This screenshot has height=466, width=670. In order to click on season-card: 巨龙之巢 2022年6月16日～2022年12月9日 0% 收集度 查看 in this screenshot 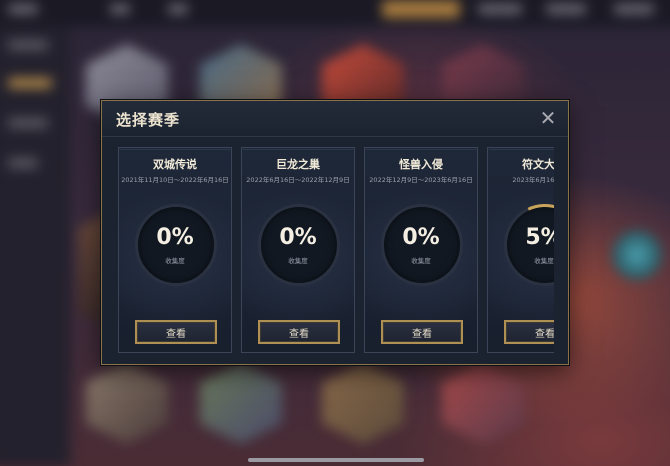, I will do `click(298, 250)`.